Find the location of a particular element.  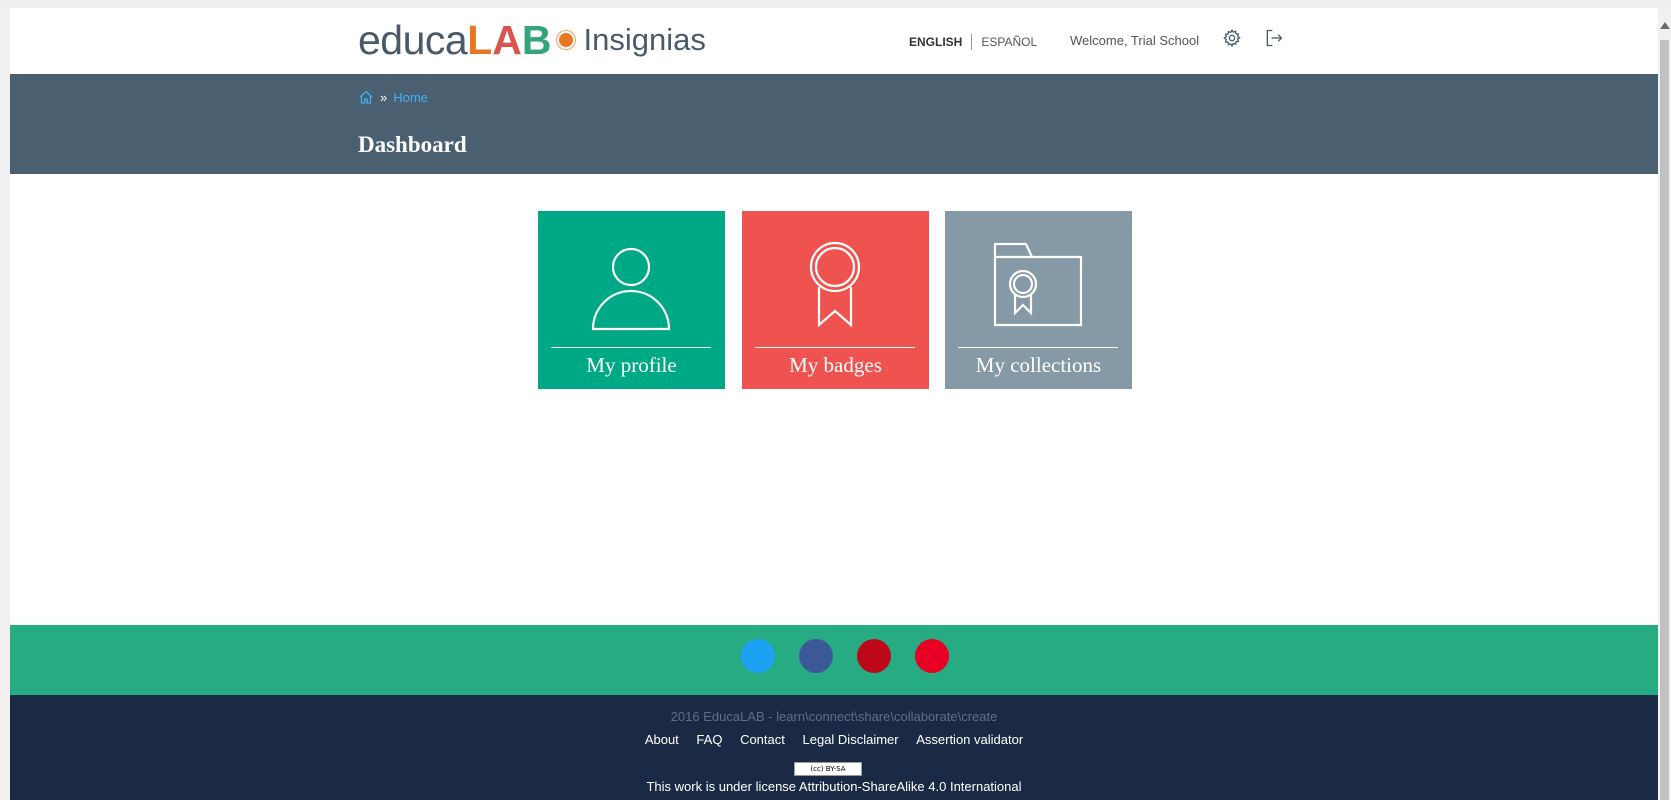

twitter-icon is located at coordinates (758, 656).